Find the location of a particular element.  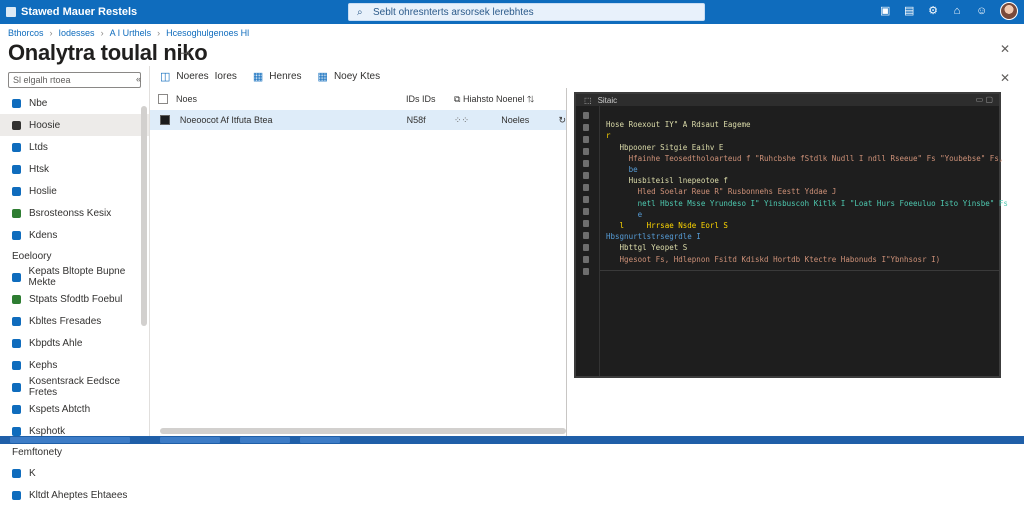

global-search-input: ⌕ Seblt ohresnterts arsorsek lerebhtes is located at coordinates (526, 12).